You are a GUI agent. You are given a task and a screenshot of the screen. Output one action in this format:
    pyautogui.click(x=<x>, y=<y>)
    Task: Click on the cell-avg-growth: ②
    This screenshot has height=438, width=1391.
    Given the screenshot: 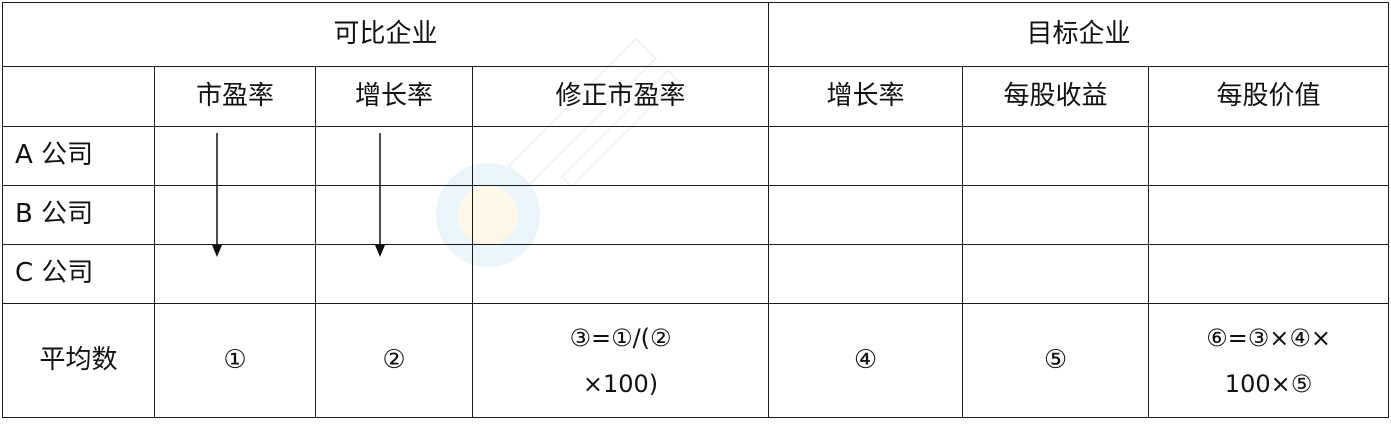 What is the action you would take?
    pyautogui.click(x=394, y=360)
    